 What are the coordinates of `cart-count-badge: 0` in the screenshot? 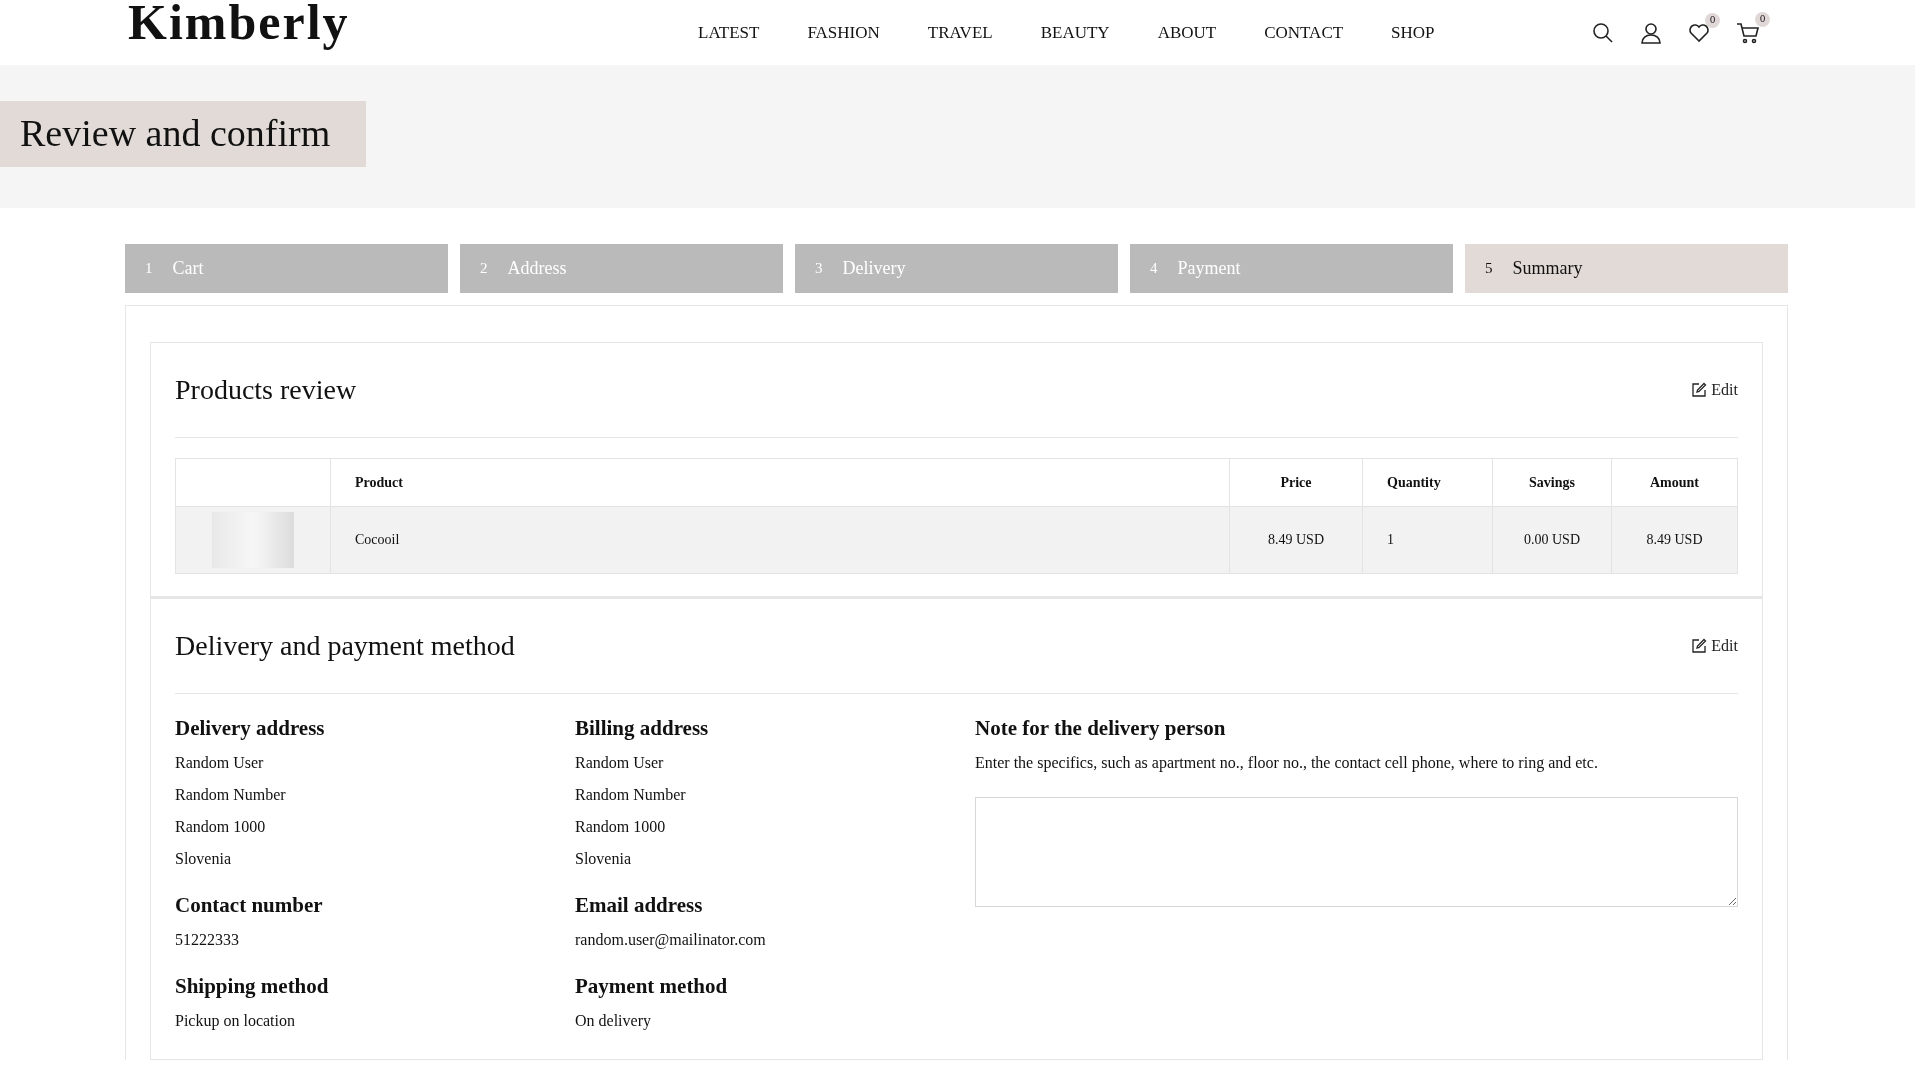 It's located at (1762, 19).